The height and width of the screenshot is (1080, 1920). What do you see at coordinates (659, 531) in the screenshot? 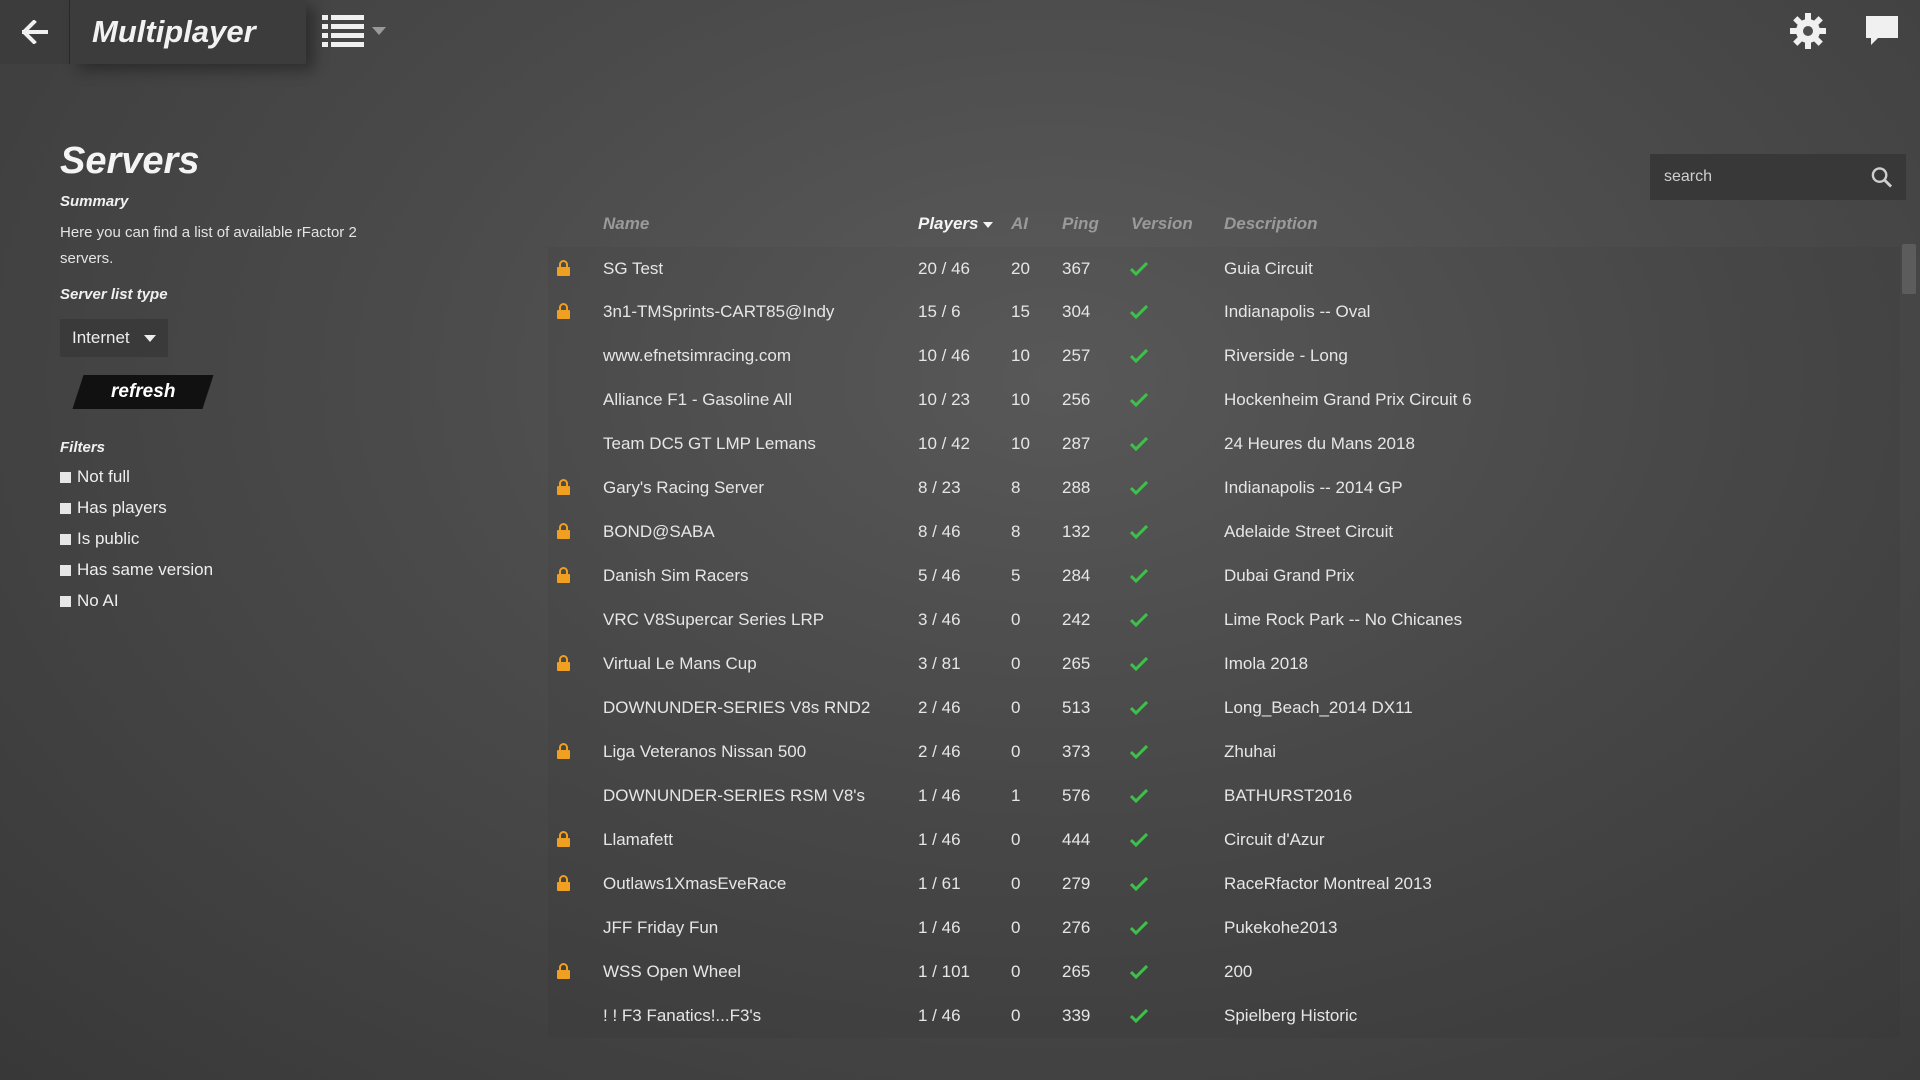
I see `server-name: BOND@SABA` at bounding box center [659, 531].